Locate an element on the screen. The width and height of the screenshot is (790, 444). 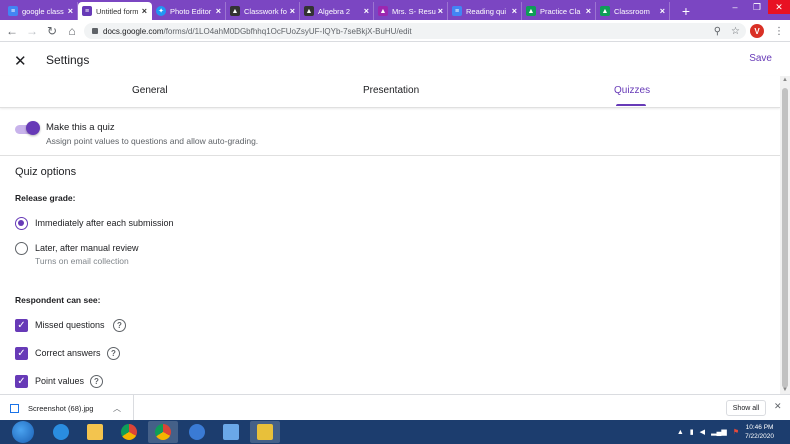
browser-tab-google-class: ≡ google class × is located at coordinates (41, 11).